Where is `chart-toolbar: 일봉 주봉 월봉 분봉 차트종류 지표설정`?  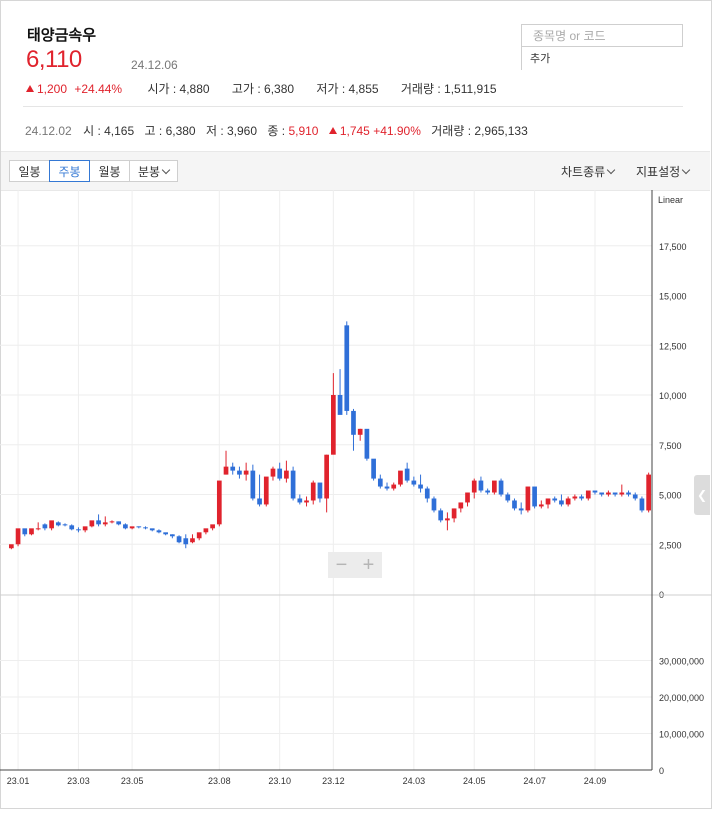
chart-toolbar: 일봉 주봉 월봉 분봉 차트종류 지표설정 is located at coordinates (355, 171).